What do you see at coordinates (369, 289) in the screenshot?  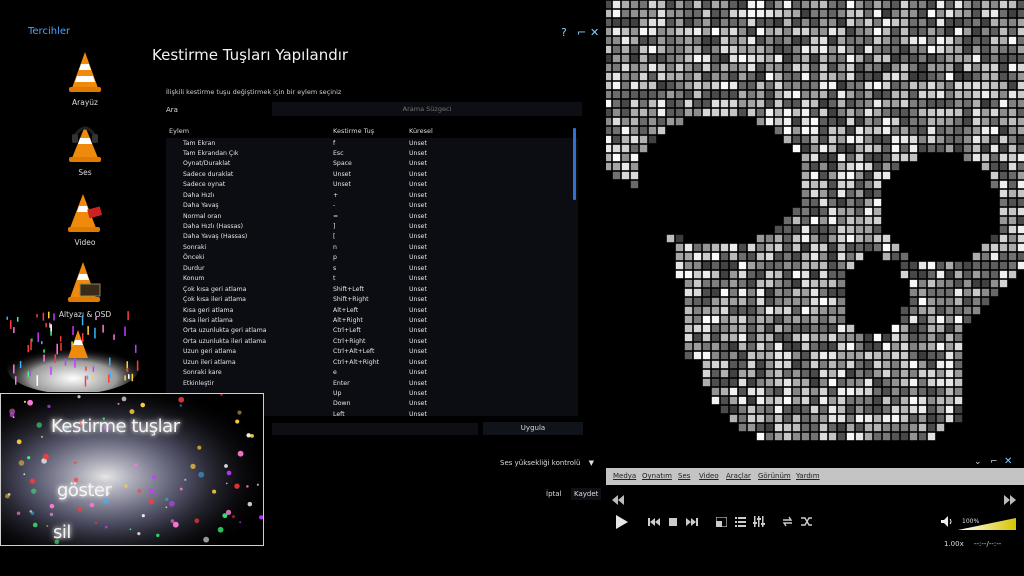 I see `table-row: Çok kısa geri atlama Shift+Left Unset` at bounding box center [369, 289].